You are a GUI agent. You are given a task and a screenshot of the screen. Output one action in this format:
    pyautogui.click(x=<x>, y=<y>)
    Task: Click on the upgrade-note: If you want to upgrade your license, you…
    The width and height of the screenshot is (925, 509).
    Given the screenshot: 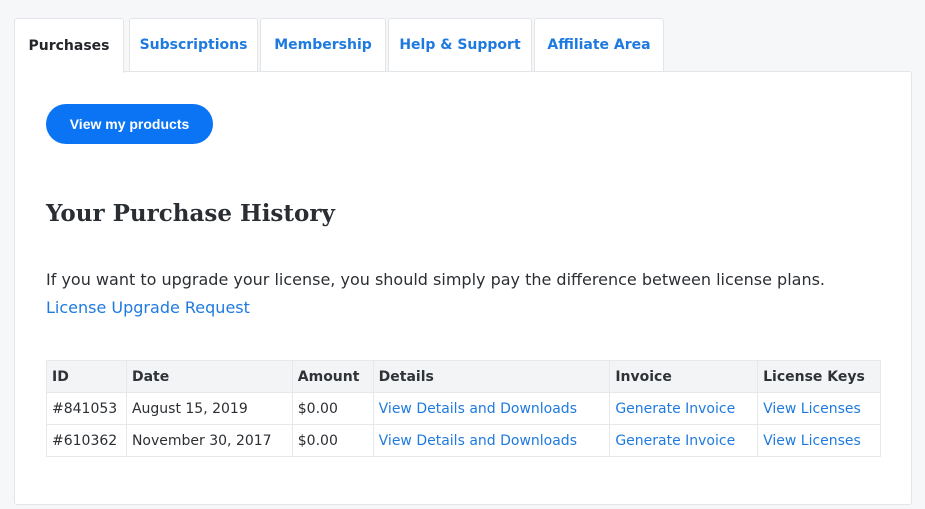 What is the action you would take?
    pyautogui.click(x=456, y=294)
    